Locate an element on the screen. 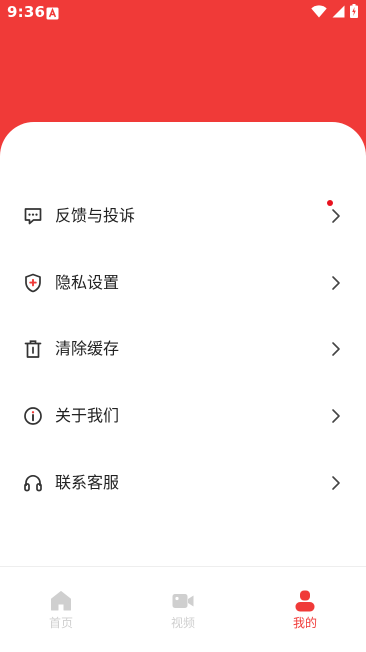 The height and width of the screenshot is (652, 366). tab-profile: 我的 is located at coordinates (305, 602).